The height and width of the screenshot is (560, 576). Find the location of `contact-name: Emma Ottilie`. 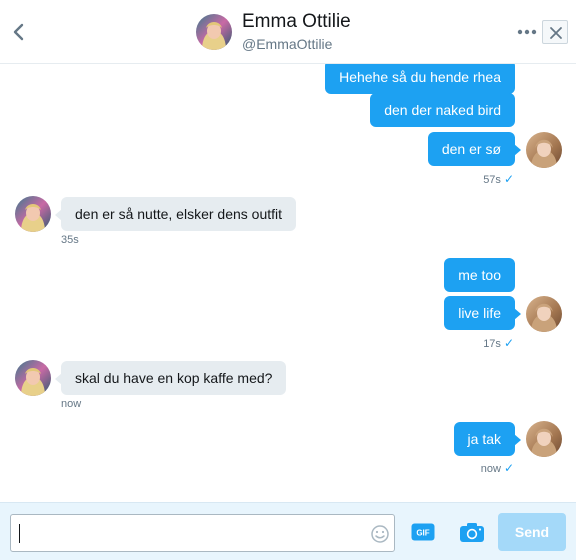

contact-name: Emma Ottilie is located at coordinates (296, 22).